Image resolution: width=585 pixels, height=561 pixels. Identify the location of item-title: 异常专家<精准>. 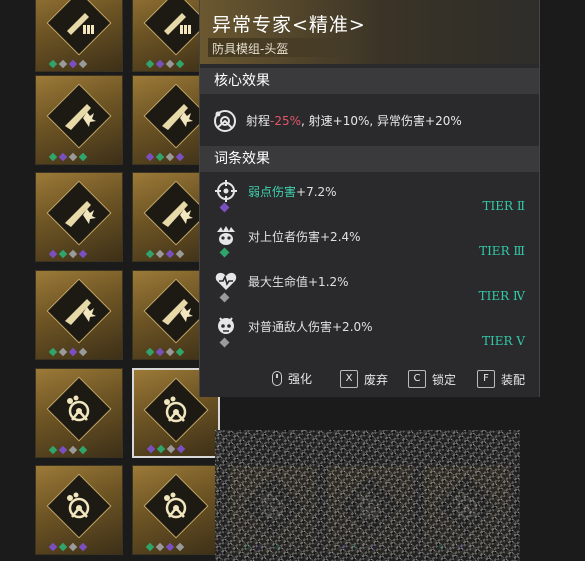
(289, 25).